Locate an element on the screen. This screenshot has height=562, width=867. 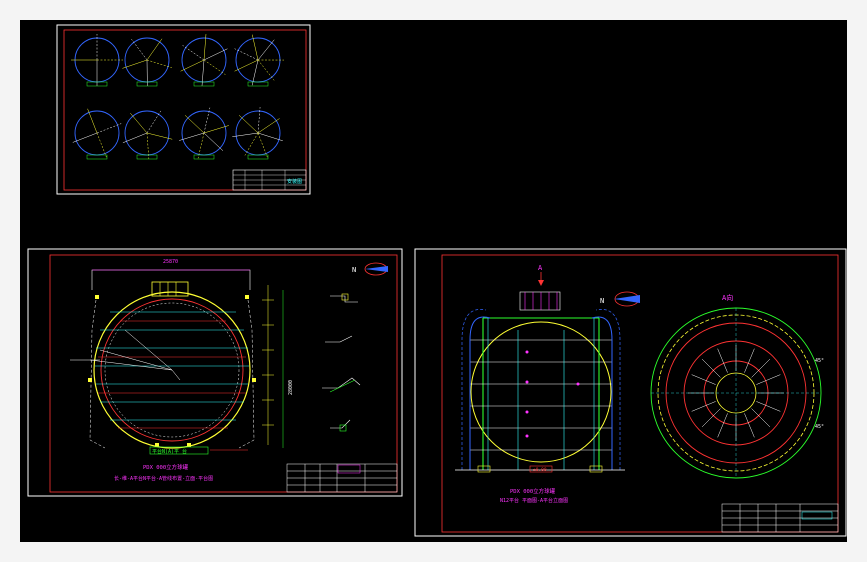
detail-title-block: 安装图 is located at coordinates (269, 180).